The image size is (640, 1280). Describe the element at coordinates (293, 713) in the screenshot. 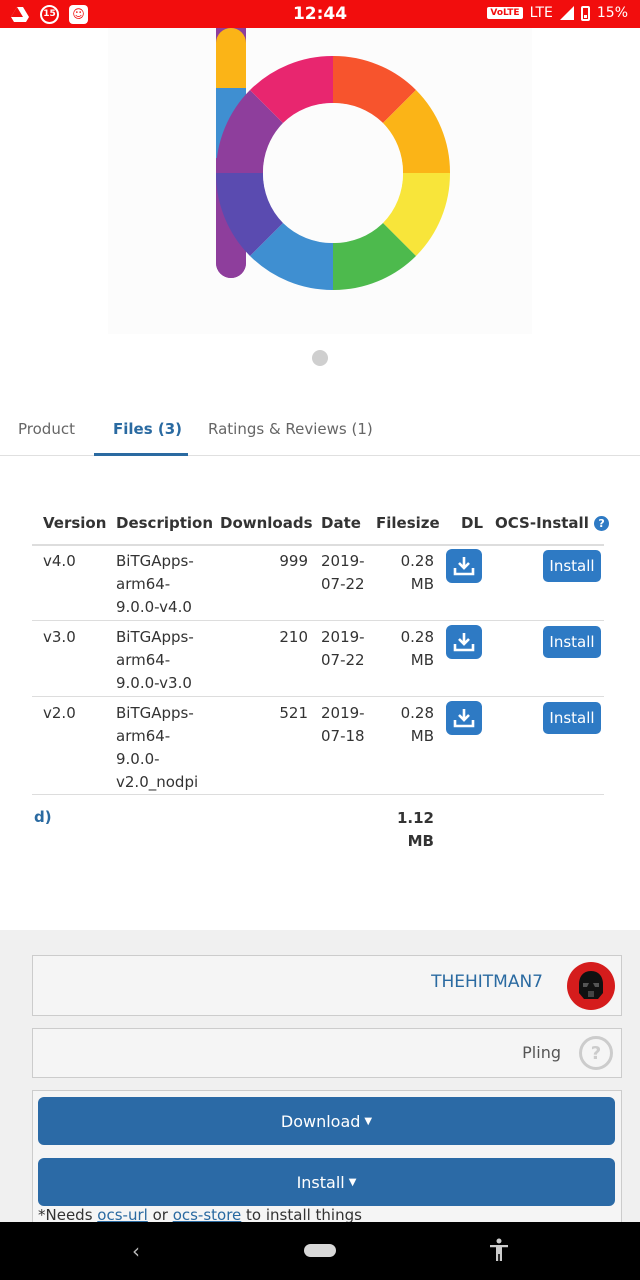

I see `row-downloads: 521` at that location.